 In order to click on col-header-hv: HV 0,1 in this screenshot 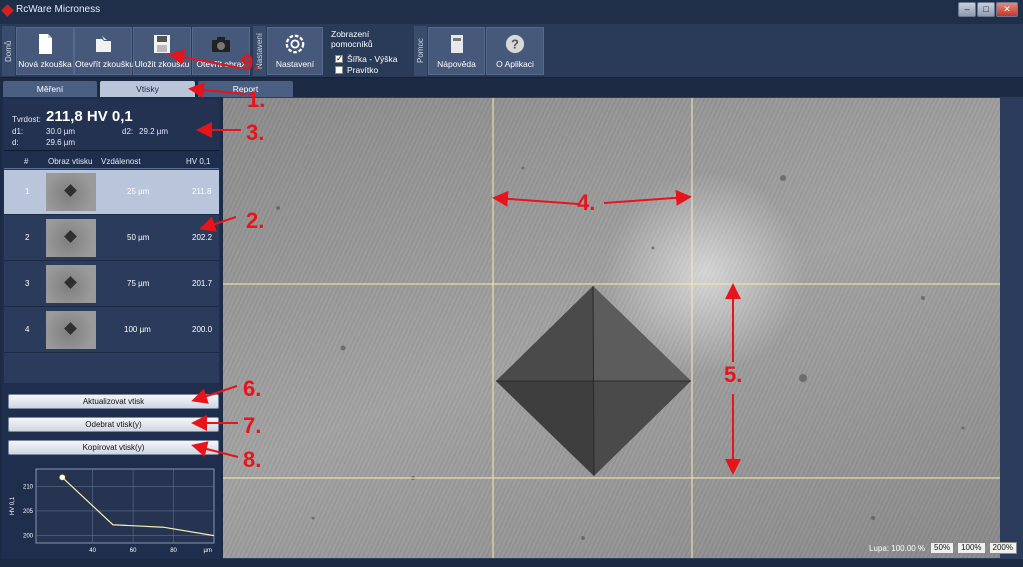, I will do `click(198, 161)`.